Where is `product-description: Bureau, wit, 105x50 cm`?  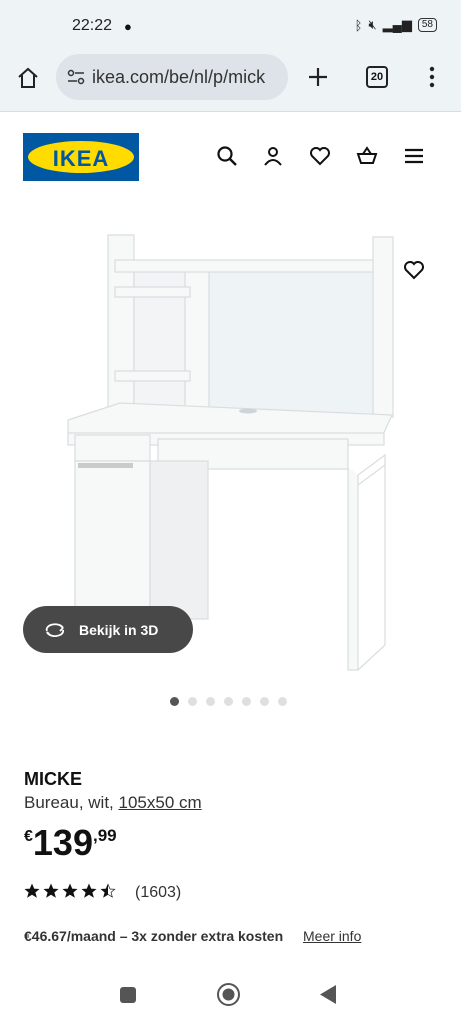
product-description: Bureau, wit, 105x50 cm is located at coordinates (113, 803).